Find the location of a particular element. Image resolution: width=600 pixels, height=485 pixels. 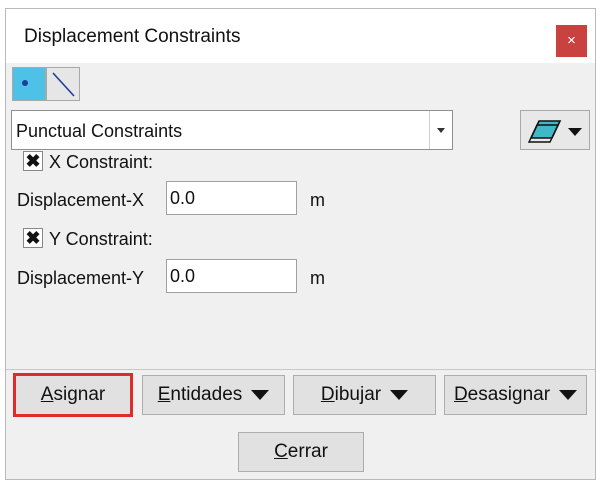

layer-icon is located at coordinates (544, 131).